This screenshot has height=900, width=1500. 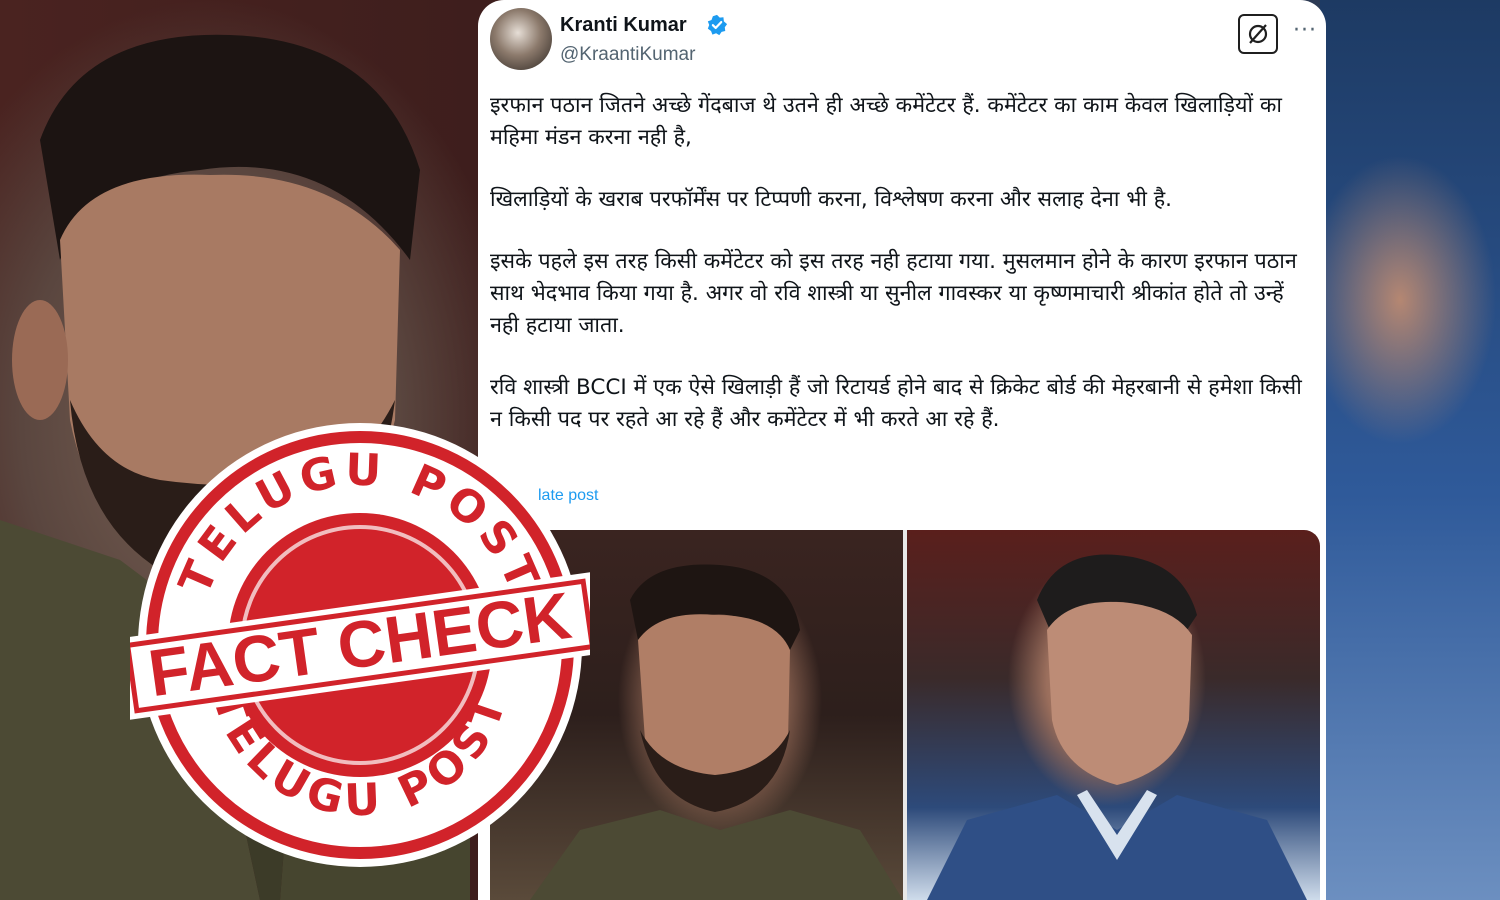 I want to click on author-name: Kranti Kumar, so click(x=623, y=25).